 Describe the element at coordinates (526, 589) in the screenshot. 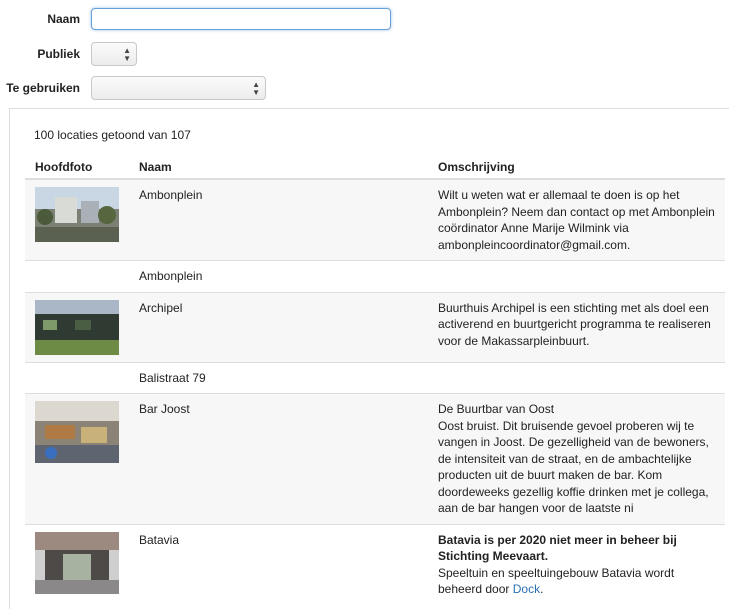

I see `dock-link: Dock` at that location.